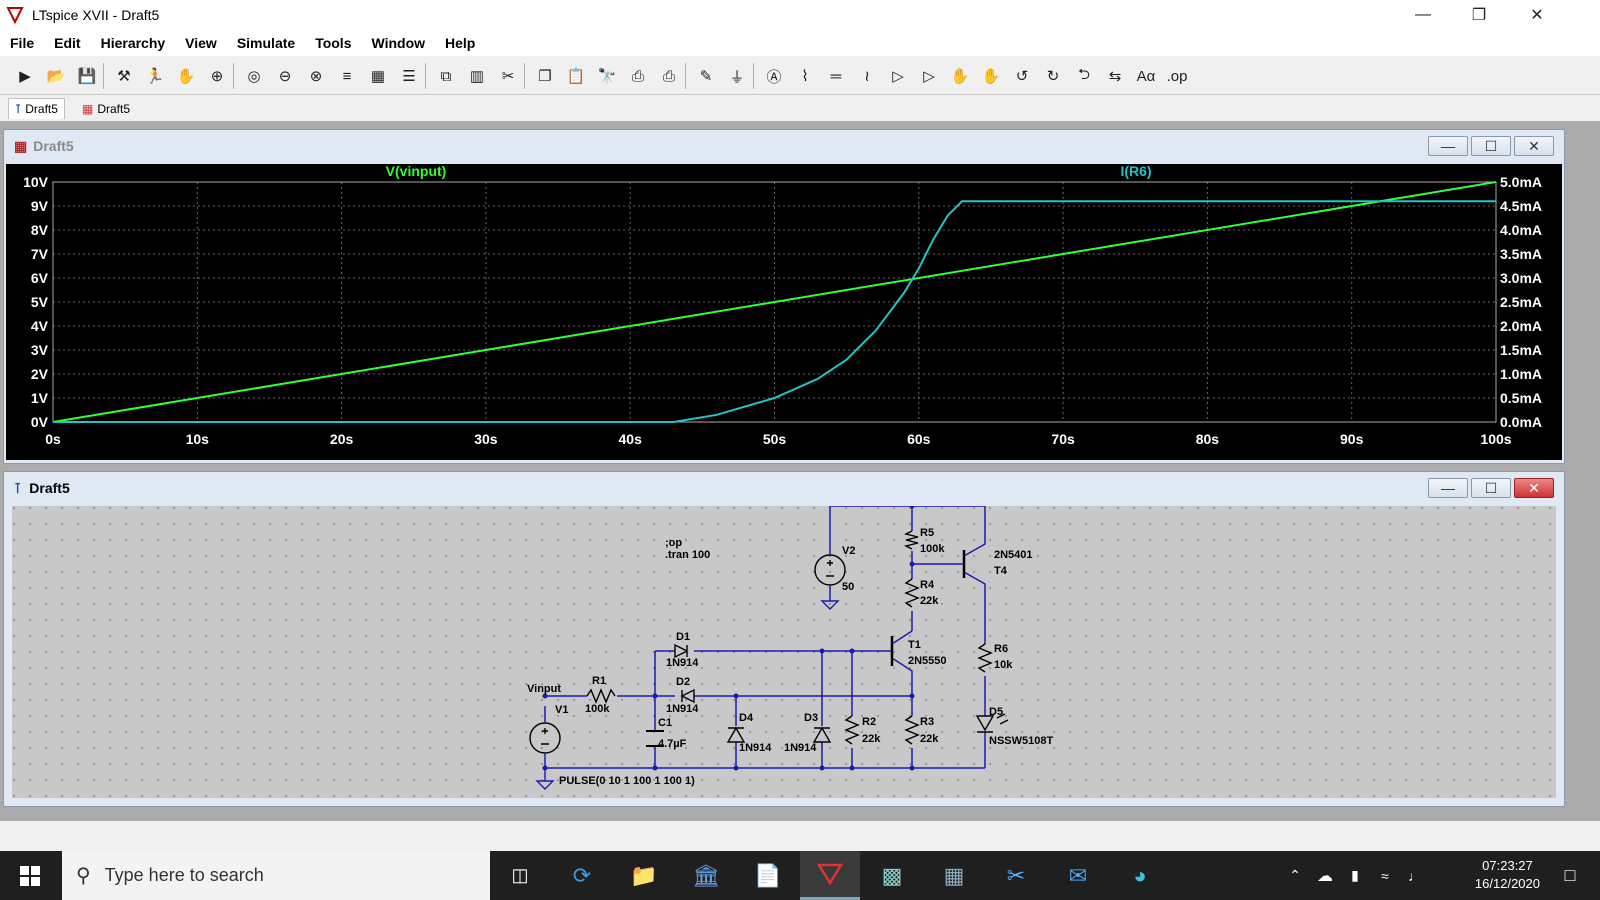  I want to click on spice-directive-icon: .op, so click(1177, 76).